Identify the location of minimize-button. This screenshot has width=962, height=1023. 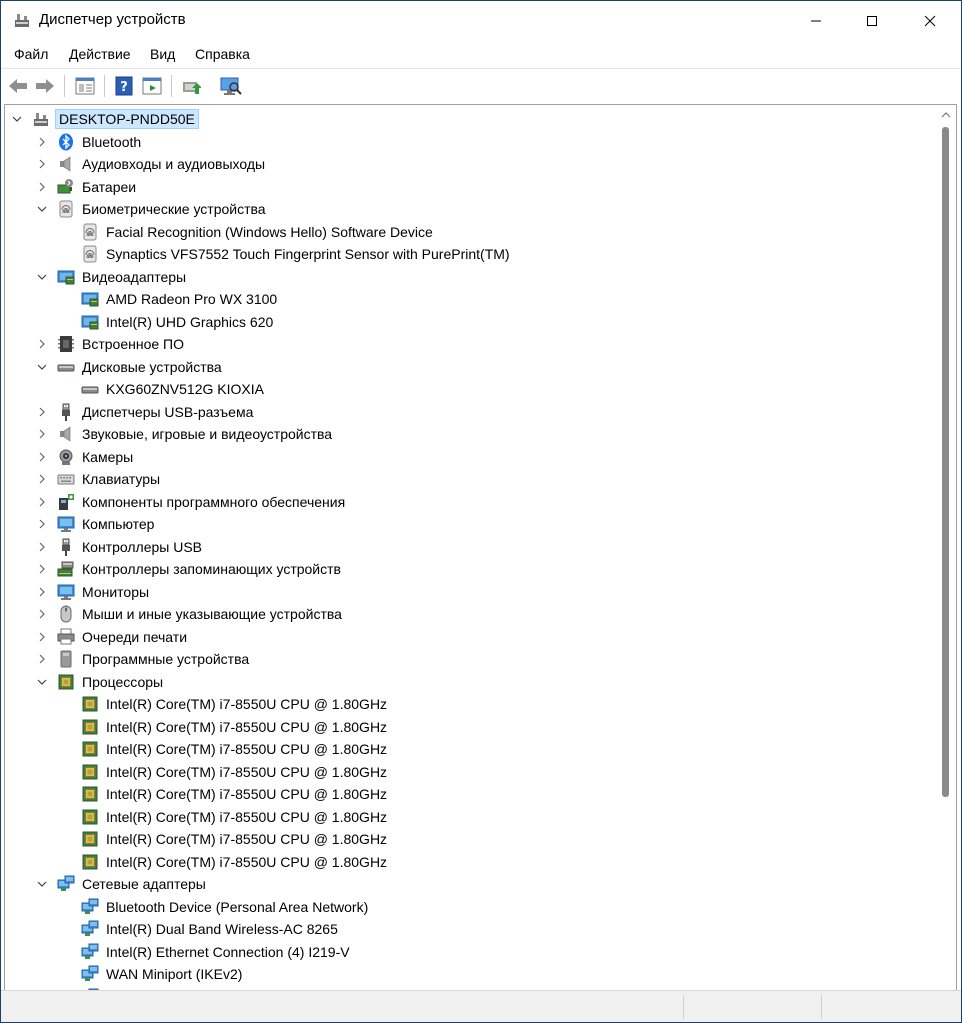
(816, 20).